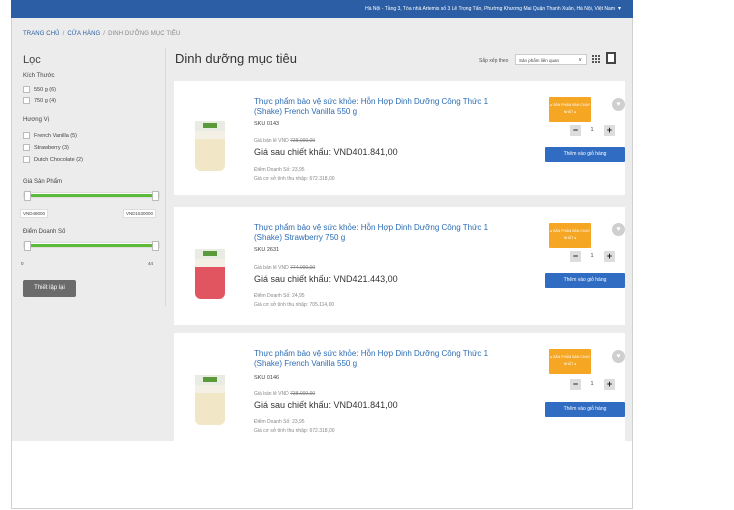 This screenshot has height=510, width=734. I want to click on product-sku: SKU 0143, so click(267, 124).